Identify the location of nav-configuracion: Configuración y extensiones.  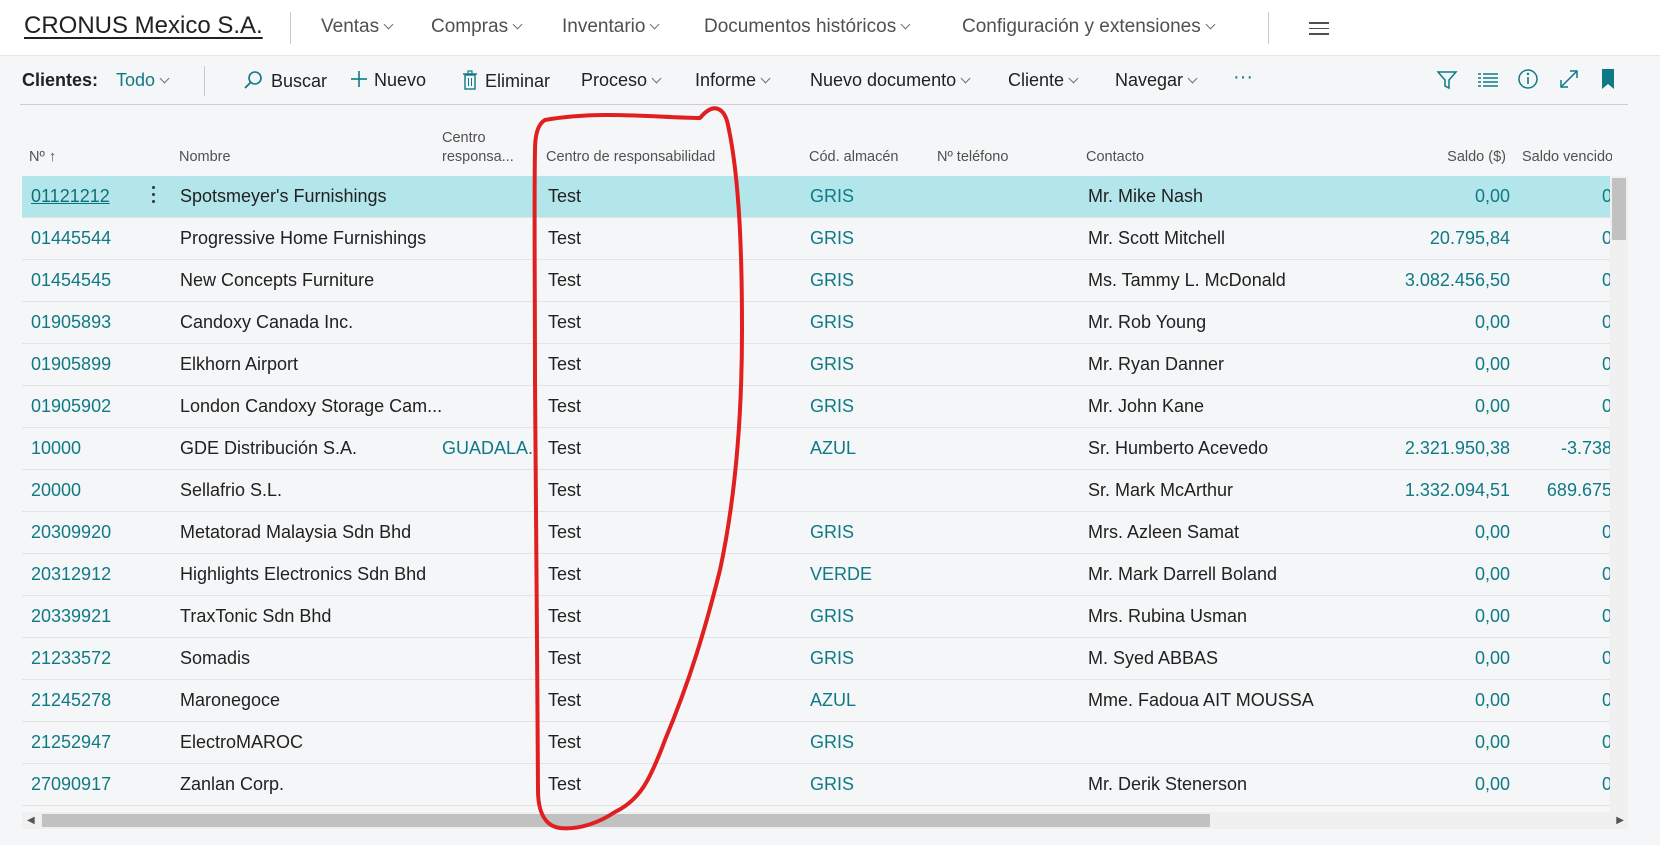
(1089, 27).